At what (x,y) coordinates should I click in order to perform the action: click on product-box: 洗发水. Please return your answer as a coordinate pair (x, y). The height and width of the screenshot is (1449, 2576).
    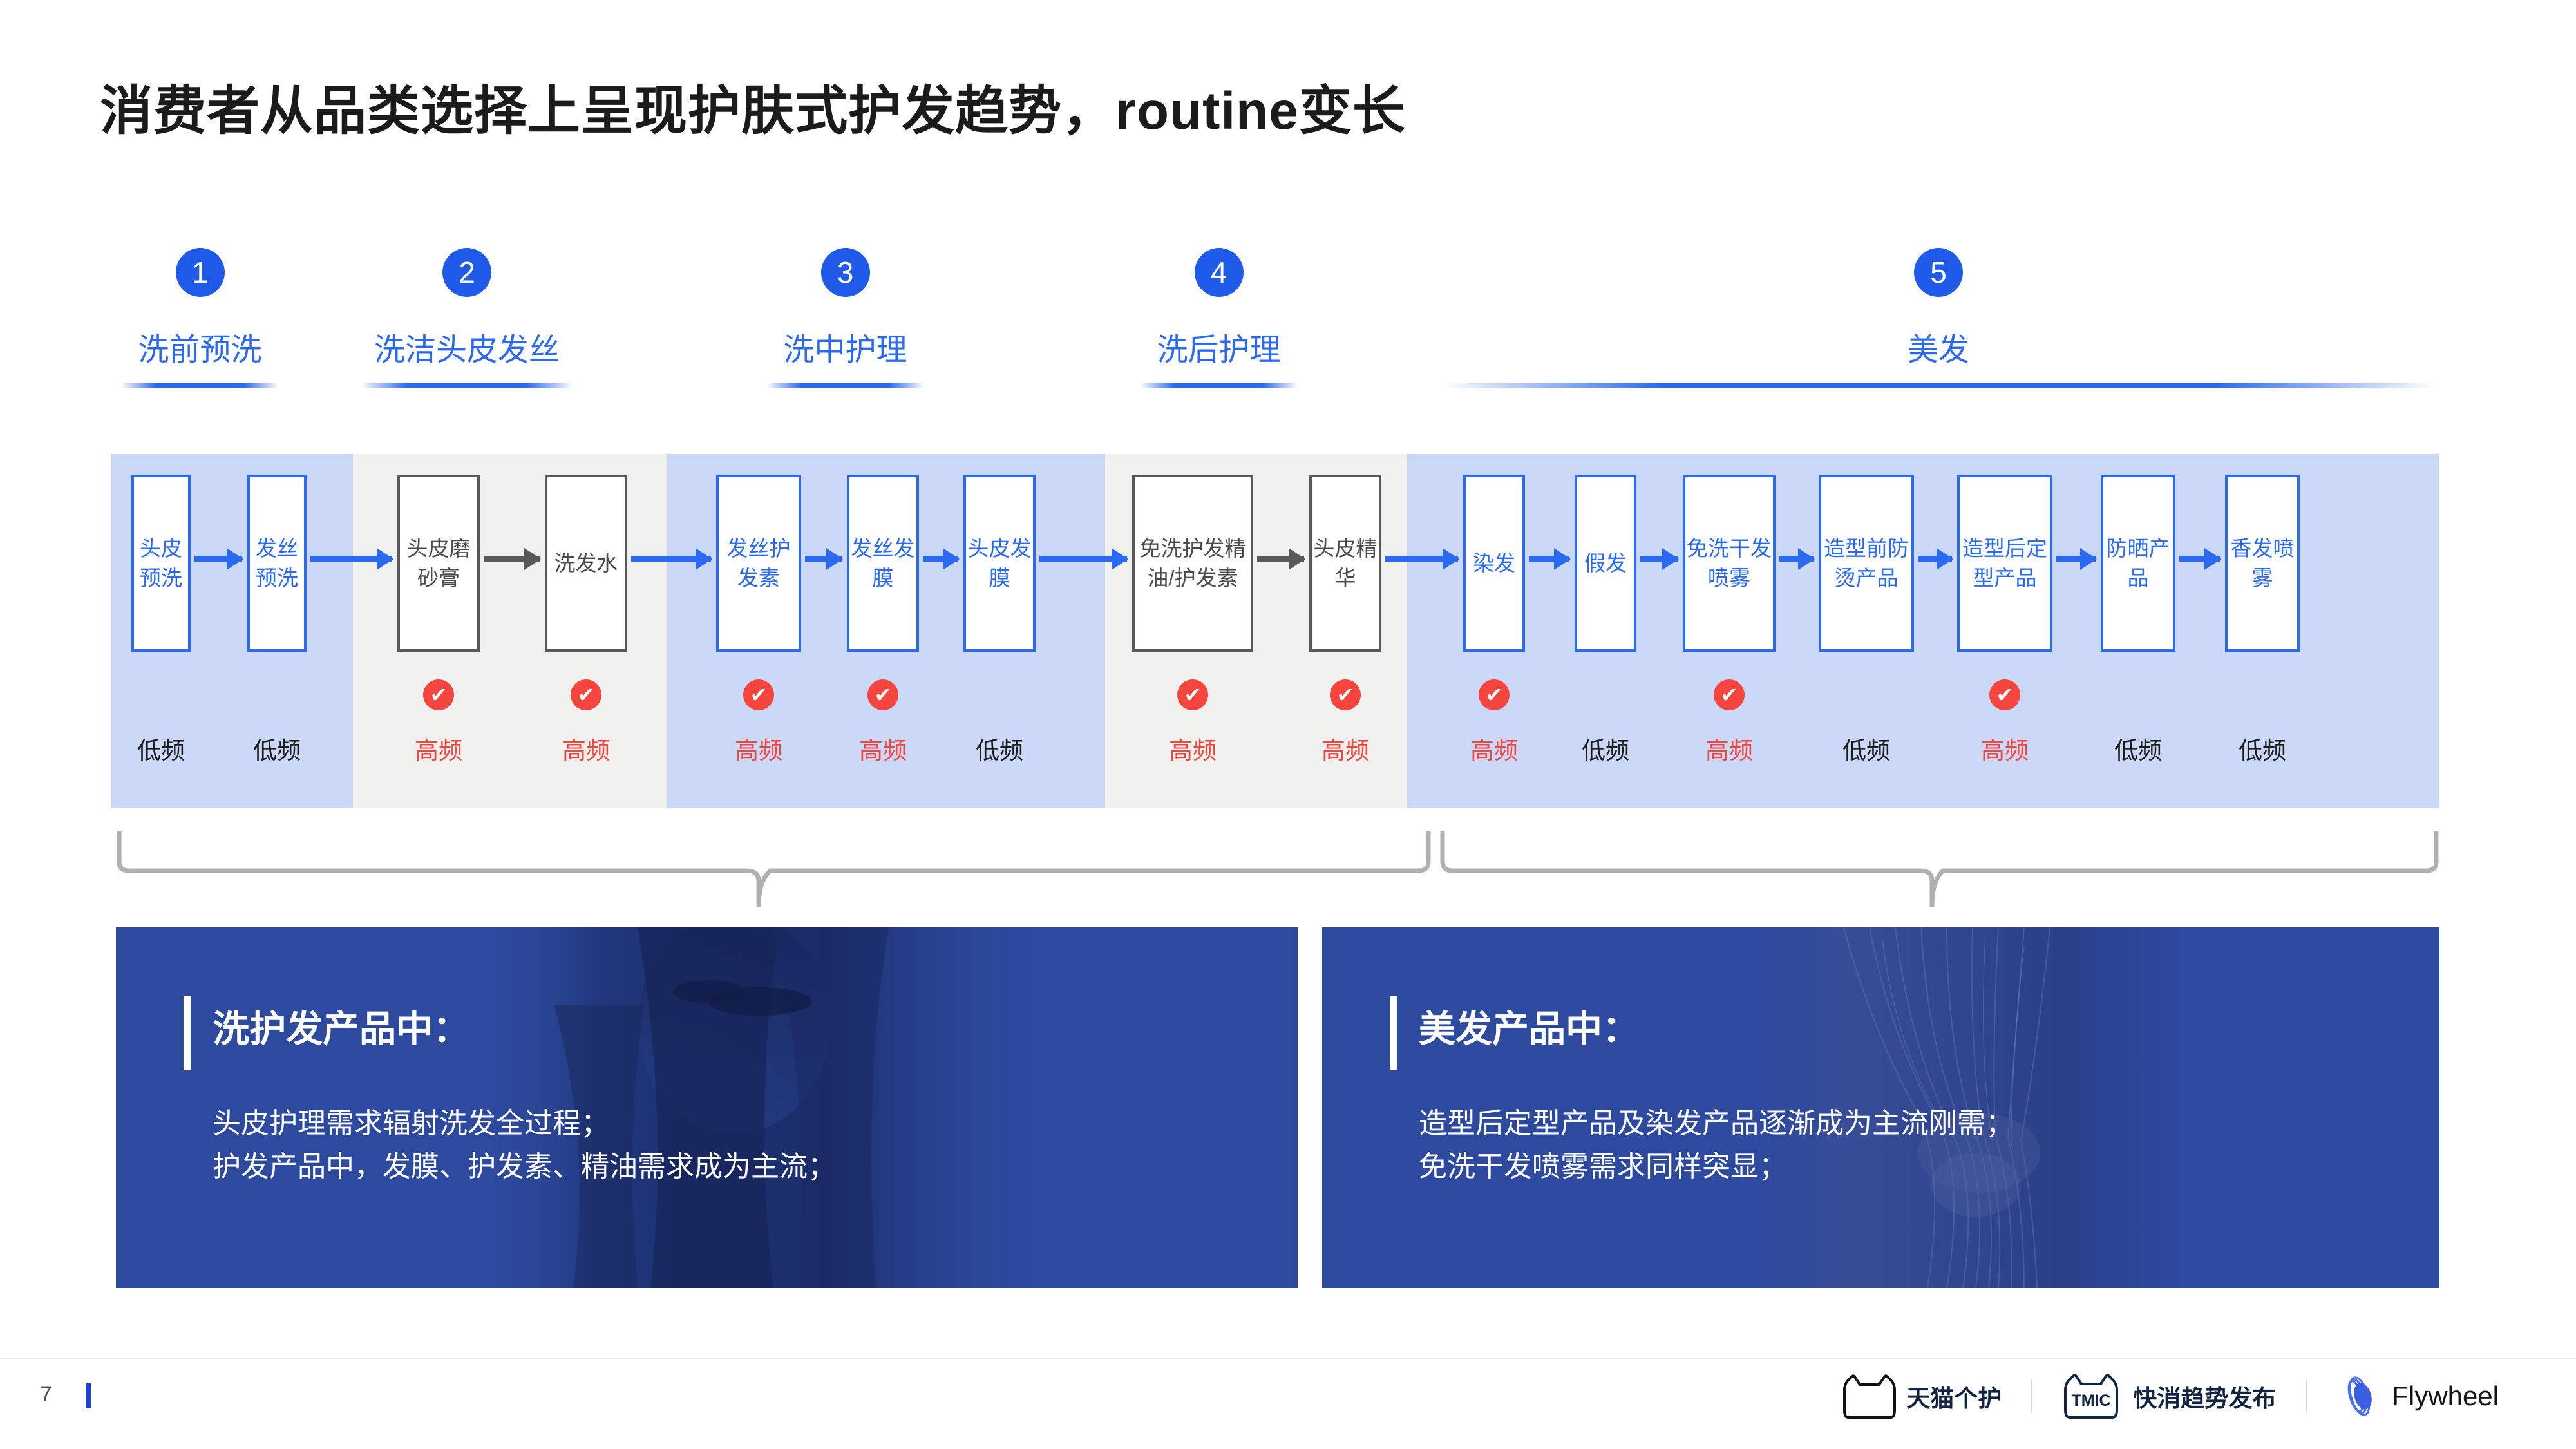
    Looking at the image, I should click on (586, 563).